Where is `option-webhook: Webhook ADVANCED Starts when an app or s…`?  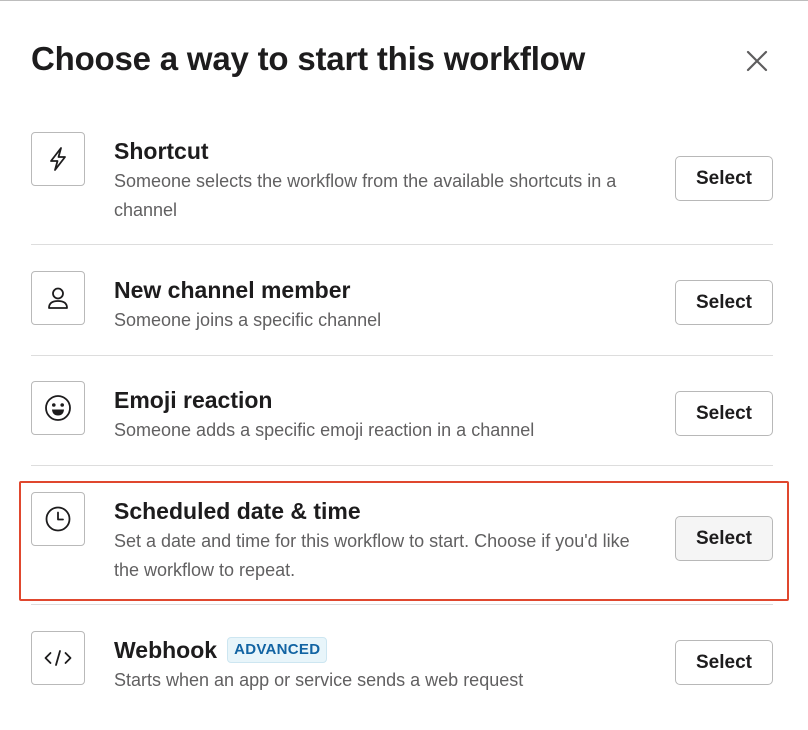 option-webhook: Webhook ADVANCED Starts when an app or s… is located at coordinates (402, 660).